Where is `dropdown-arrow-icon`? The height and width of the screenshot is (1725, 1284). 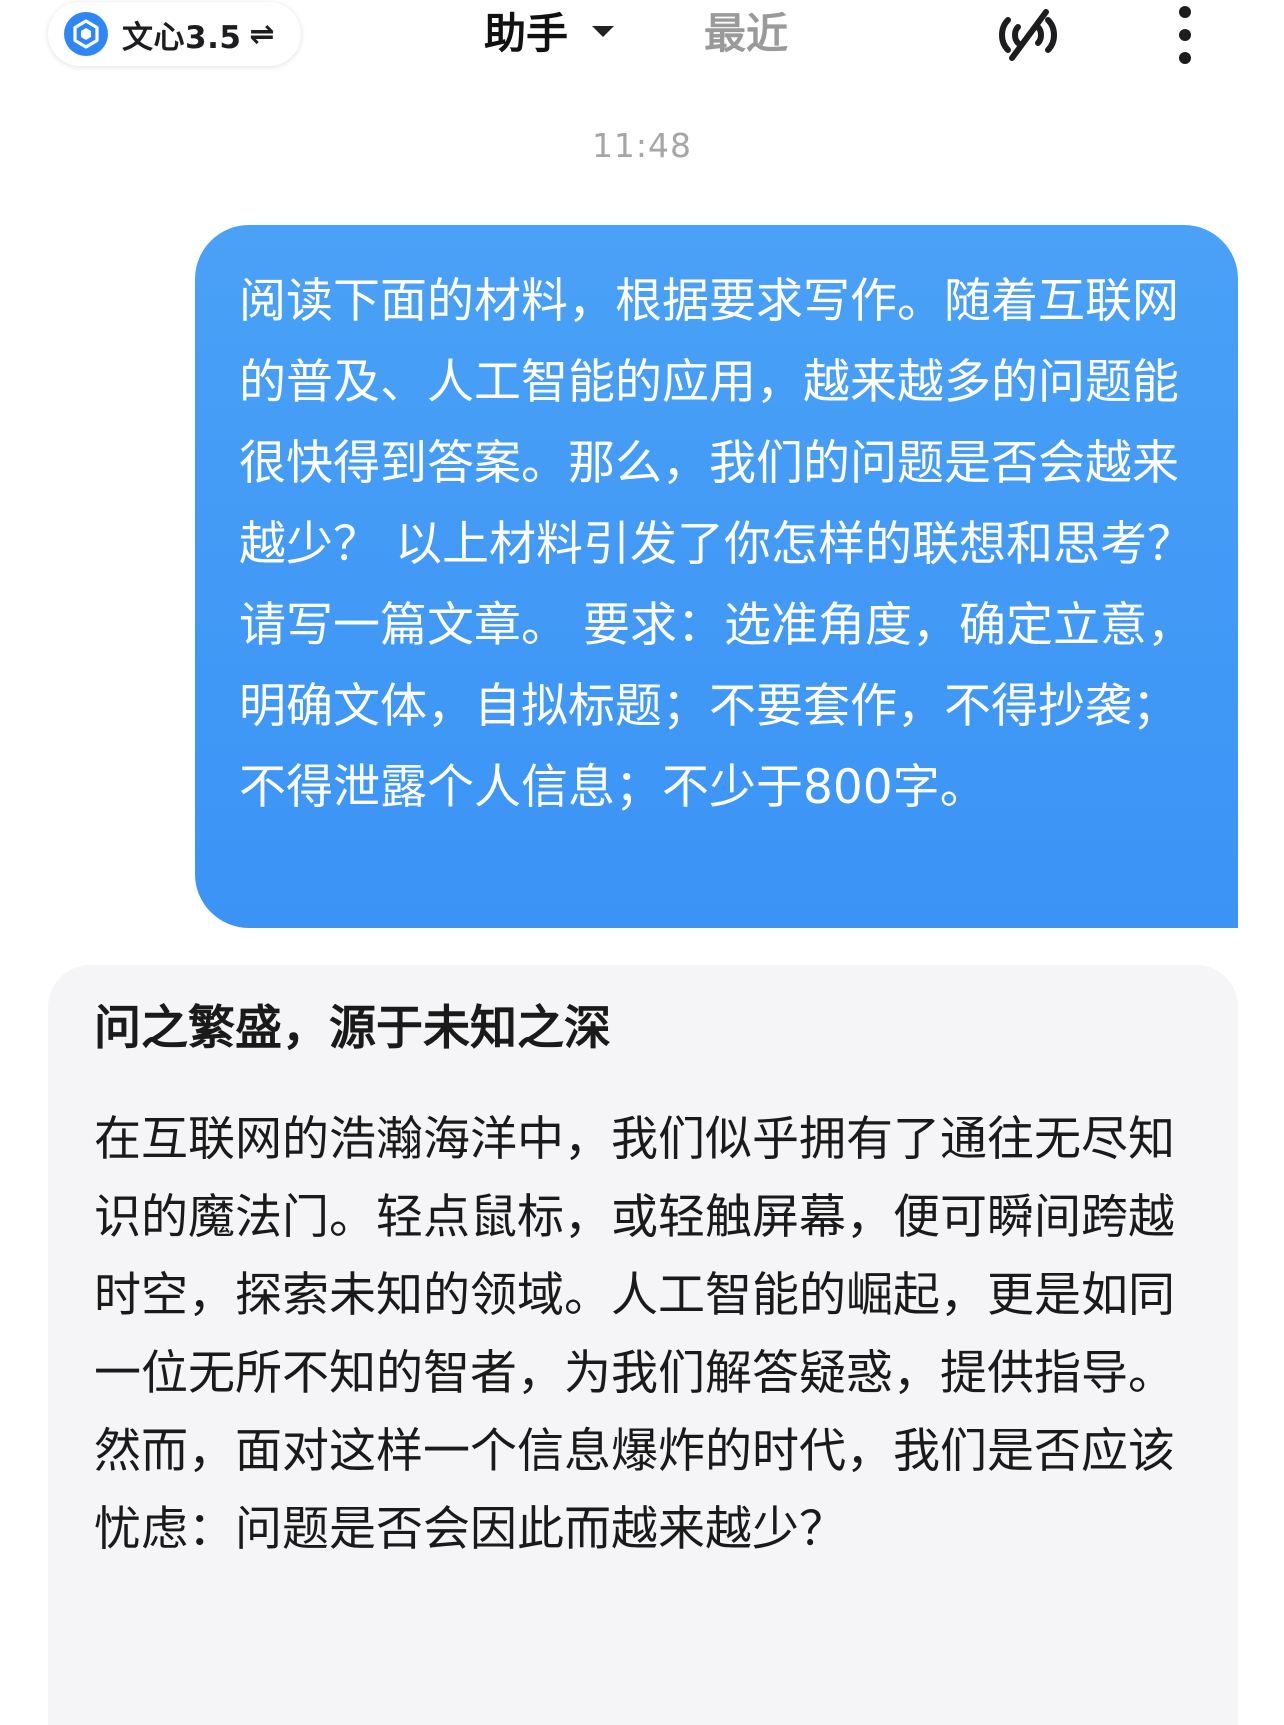
dropdown-arrow-icon is located at coordinates (603, 31).